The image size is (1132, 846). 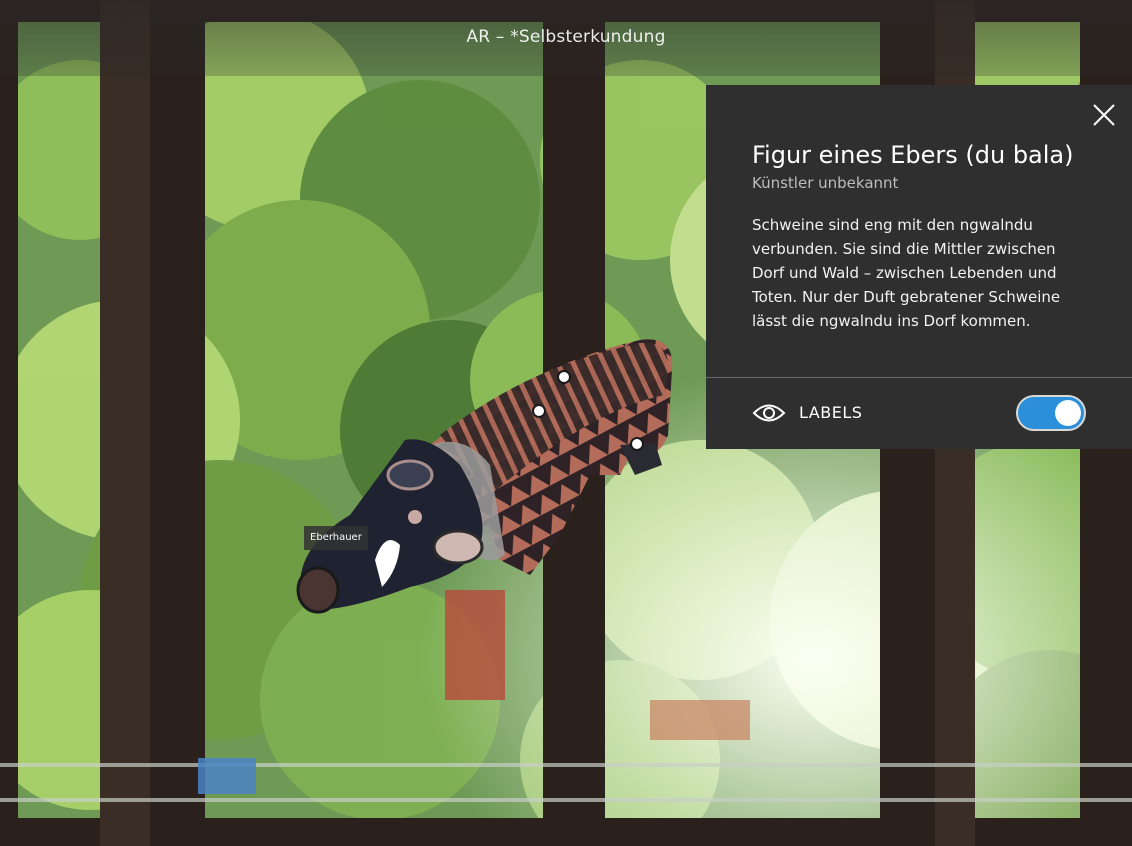 What do you see at coordinates (1068, 413) in the screenshot?
I see `toggle-knob` at bounding box center [1068, 413].